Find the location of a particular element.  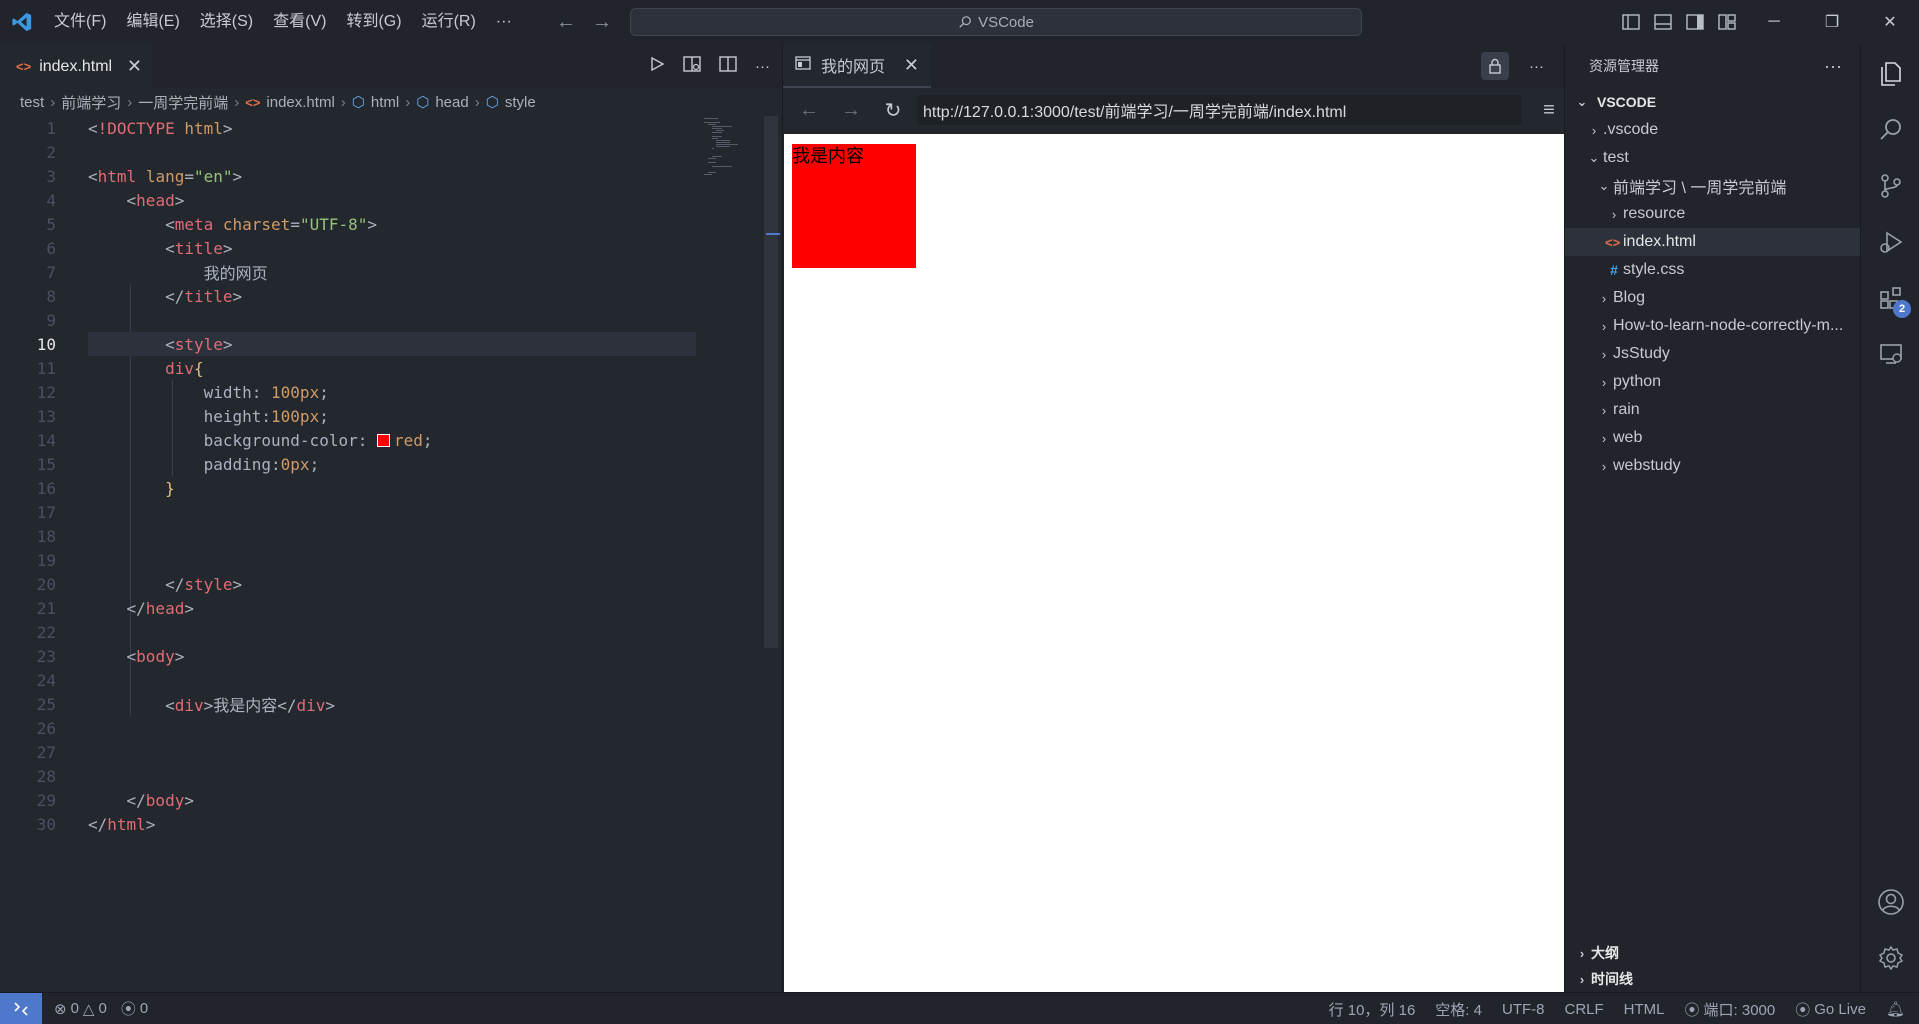

section-label: 大纲 is located at coordinates (1605, 953).